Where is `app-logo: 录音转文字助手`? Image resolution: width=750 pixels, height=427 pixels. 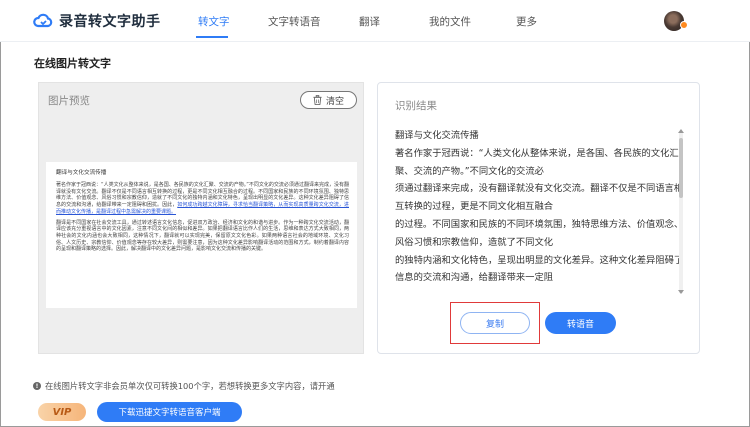 app-logo: 录音转文字助手 is located at coordinates (97, 21).